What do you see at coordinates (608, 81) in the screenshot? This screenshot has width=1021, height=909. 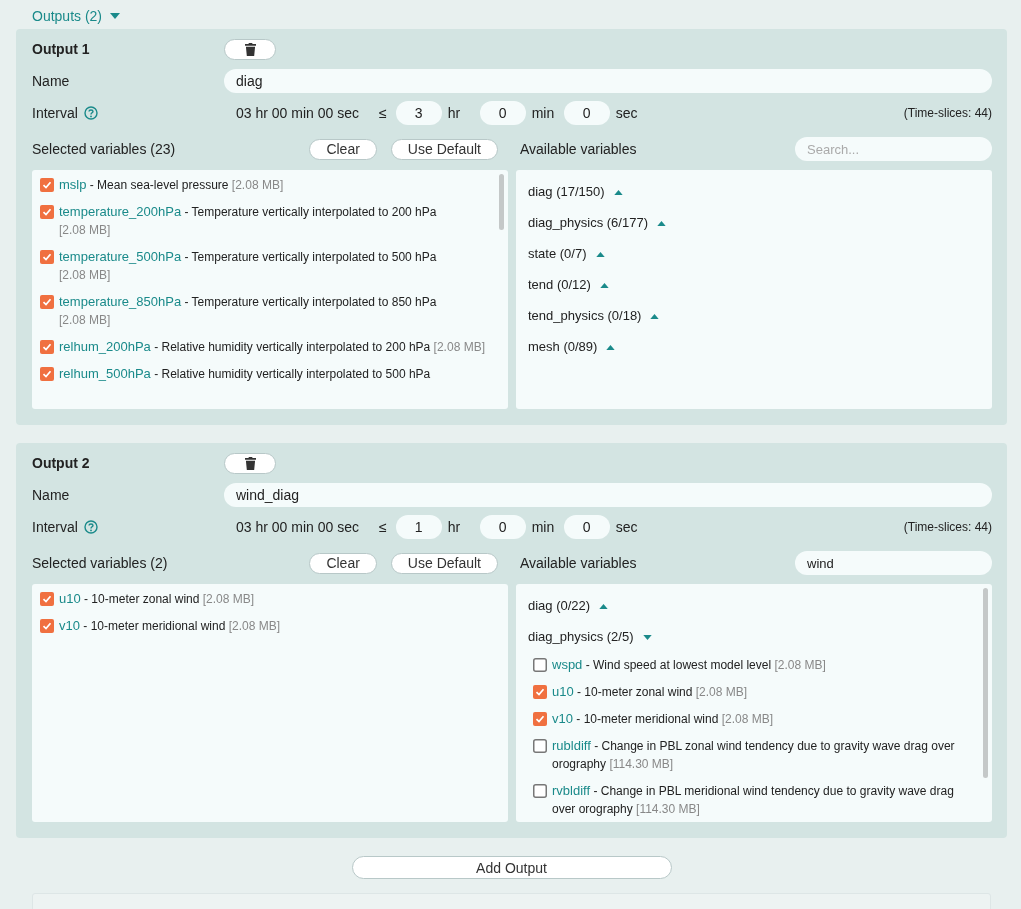 I see `name-field: diag` at bounding box center [608, 81].